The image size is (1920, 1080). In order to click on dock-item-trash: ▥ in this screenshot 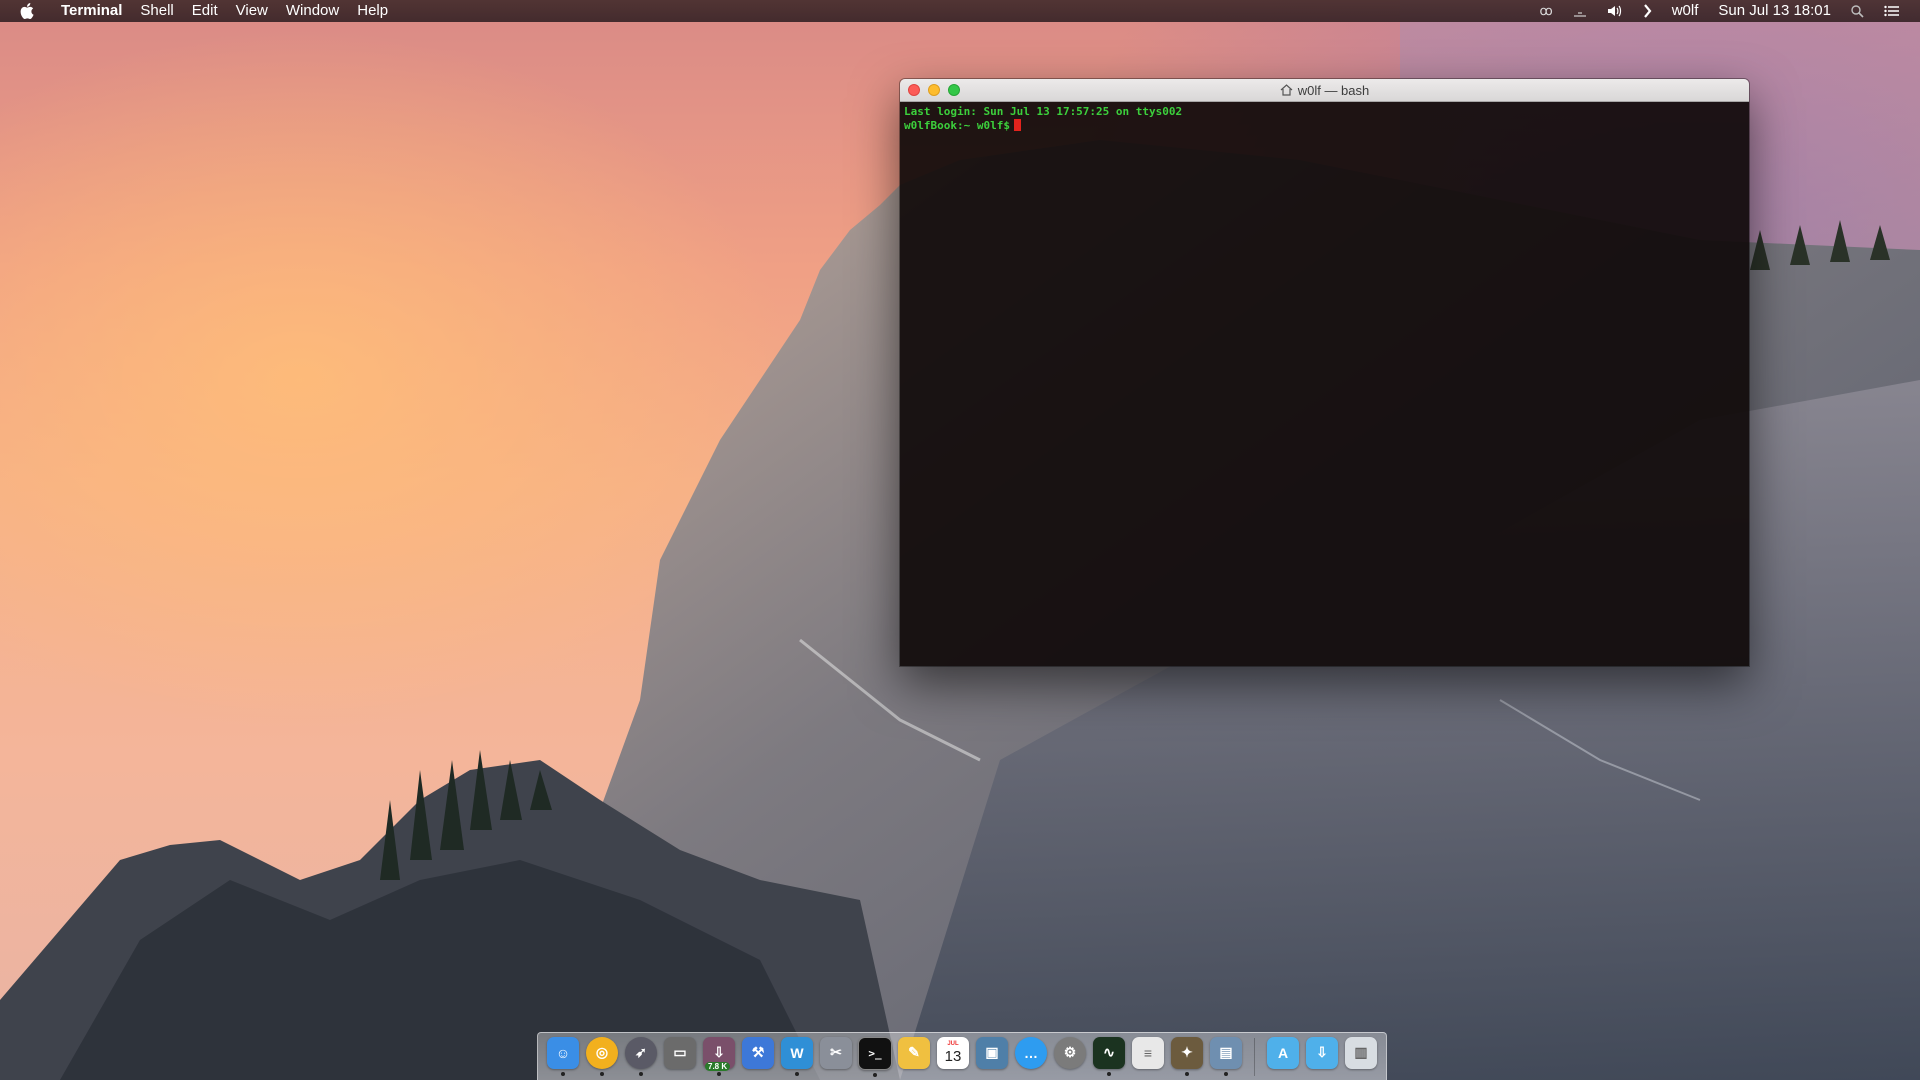, I will do `click(1361, 1056)`.